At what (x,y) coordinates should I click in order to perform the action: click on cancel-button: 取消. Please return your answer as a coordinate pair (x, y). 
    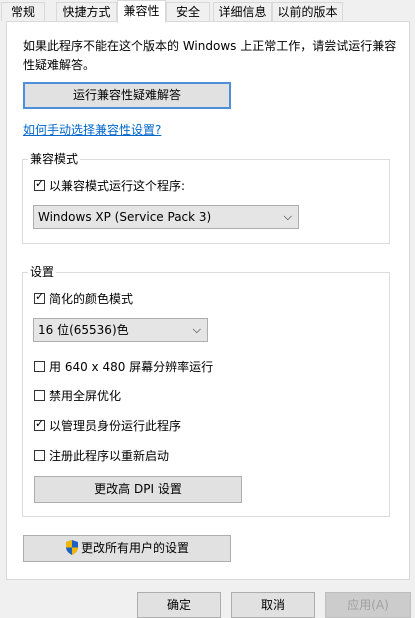
    Looking at the image, I should click on (273, 605).